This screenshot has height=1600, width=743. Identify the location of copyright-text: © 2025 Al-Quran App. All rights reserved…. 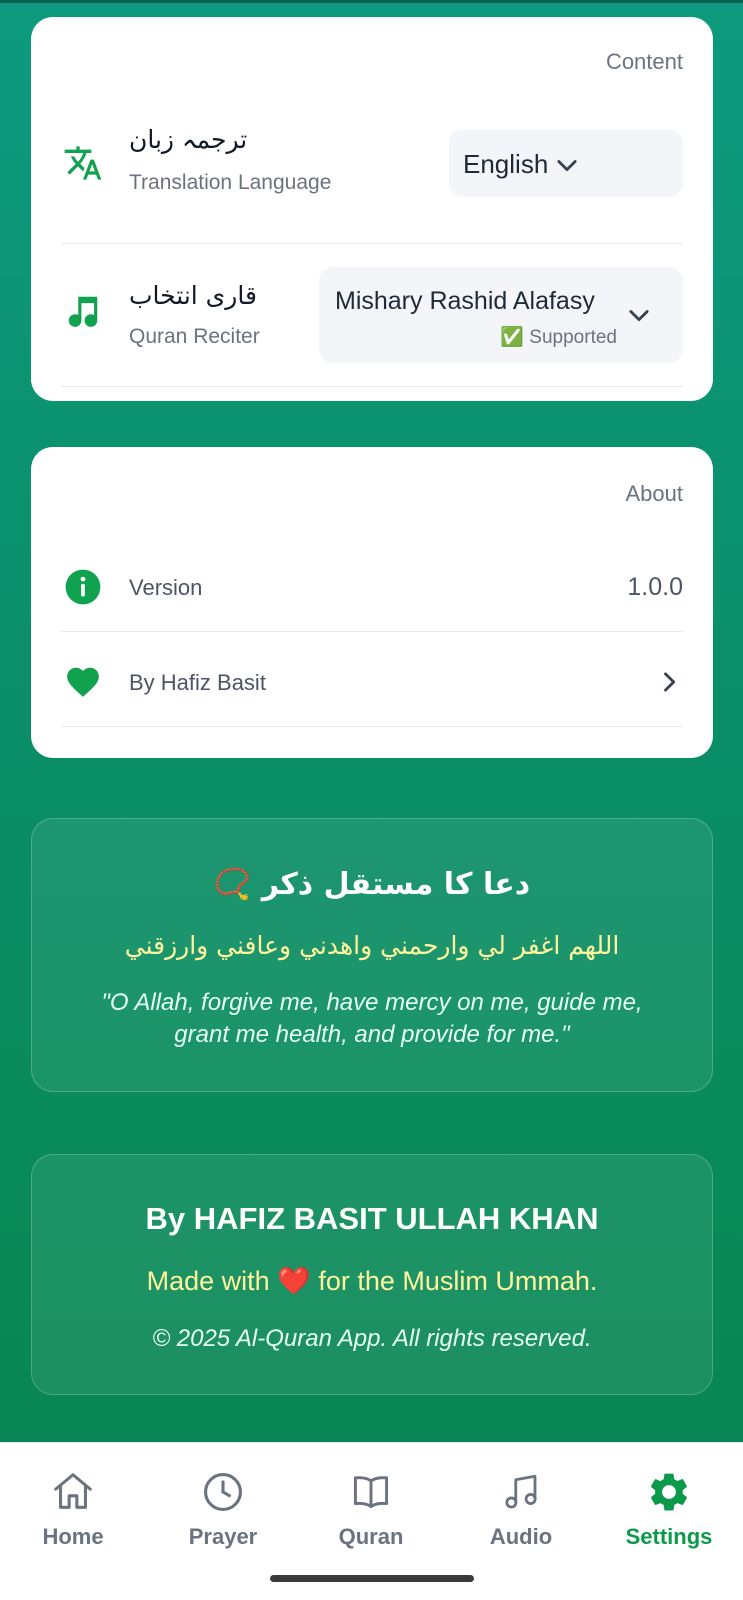
(372, 1338).